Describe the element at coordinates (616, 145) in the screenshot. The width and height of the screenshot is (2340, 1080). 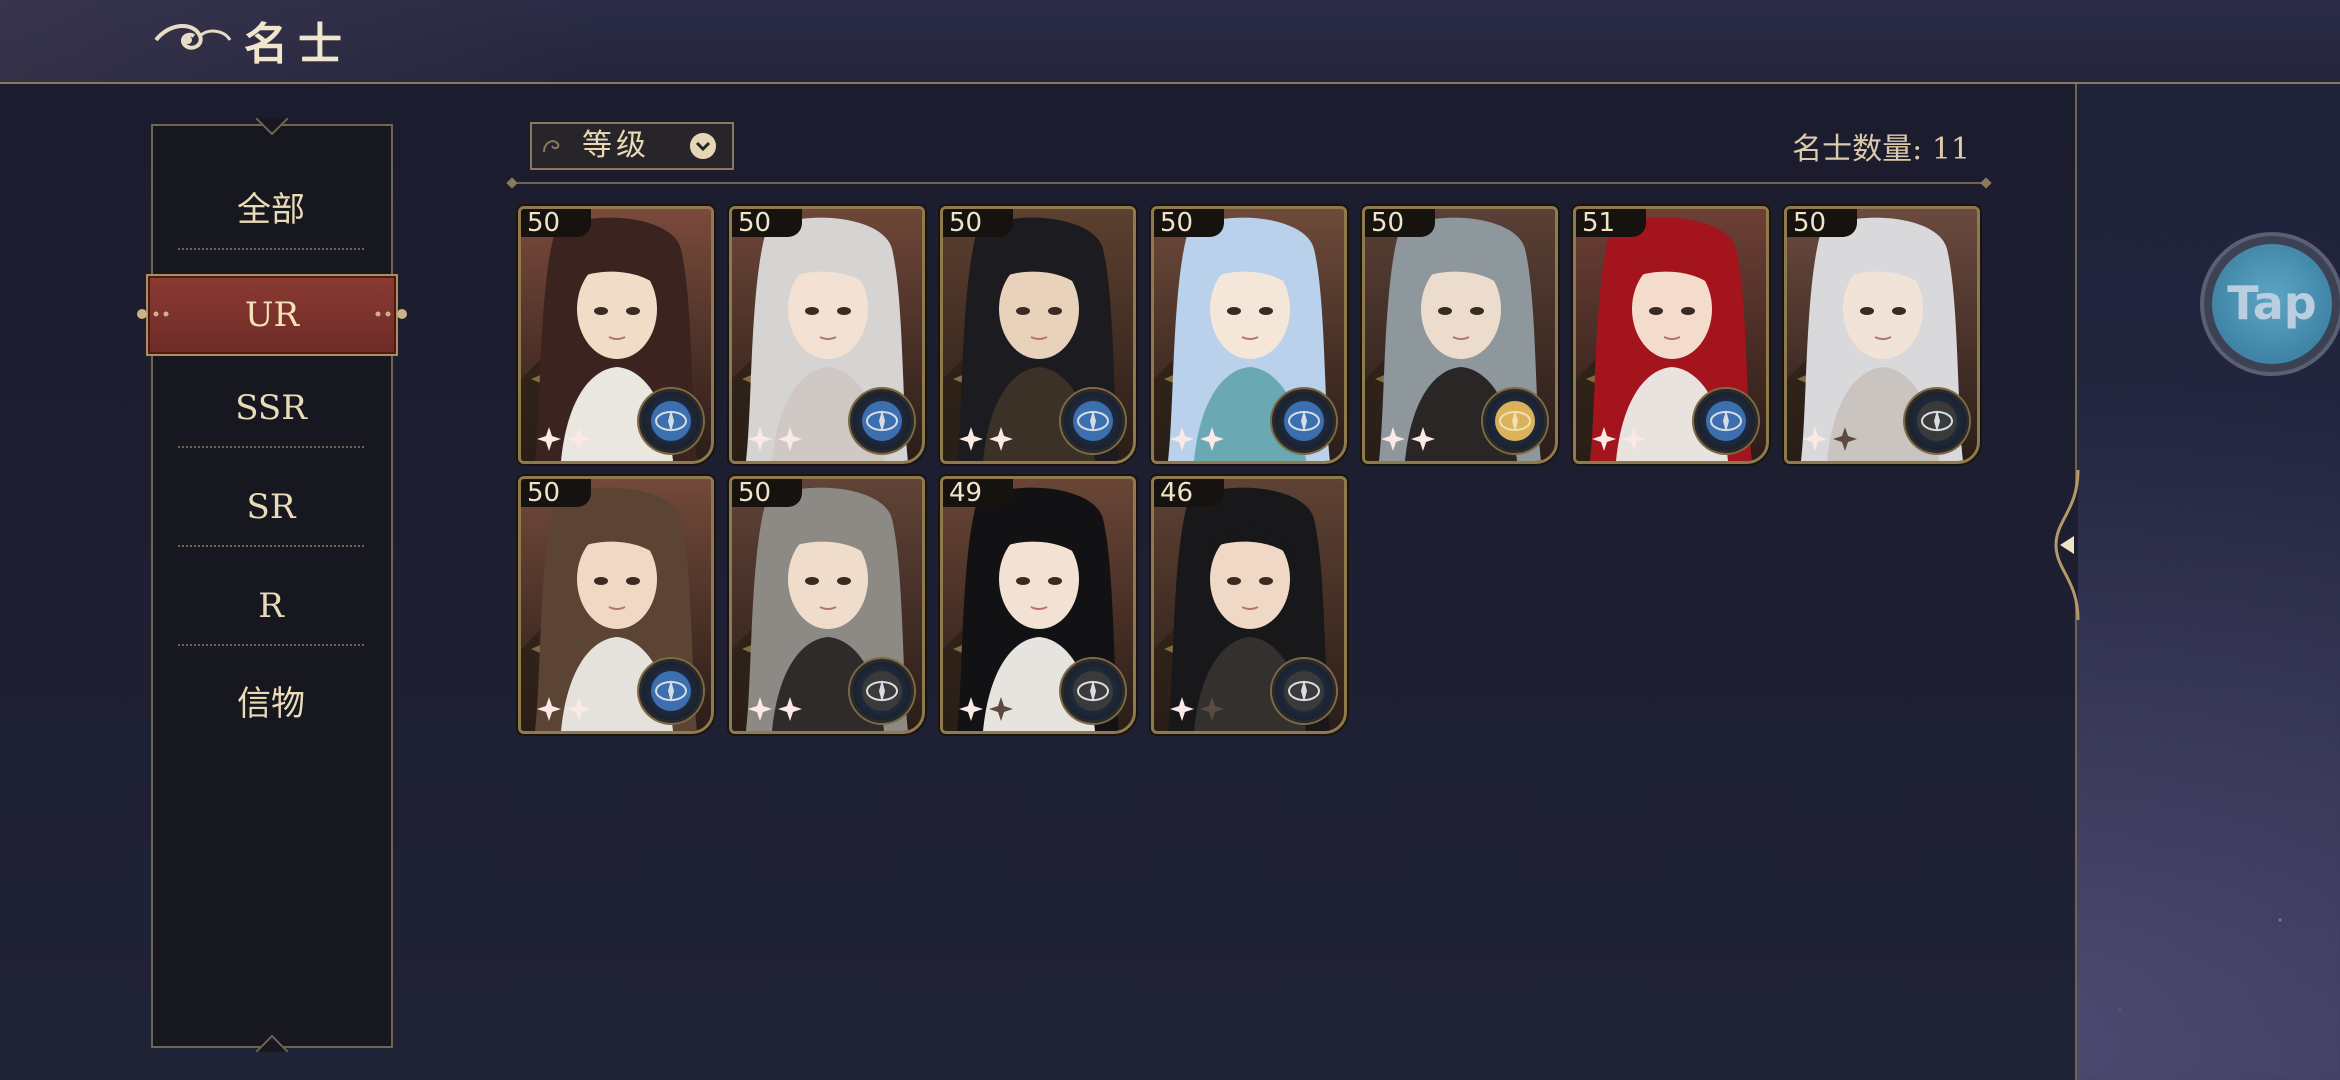
I see `sort-dropdown-label: 等级` at that location.